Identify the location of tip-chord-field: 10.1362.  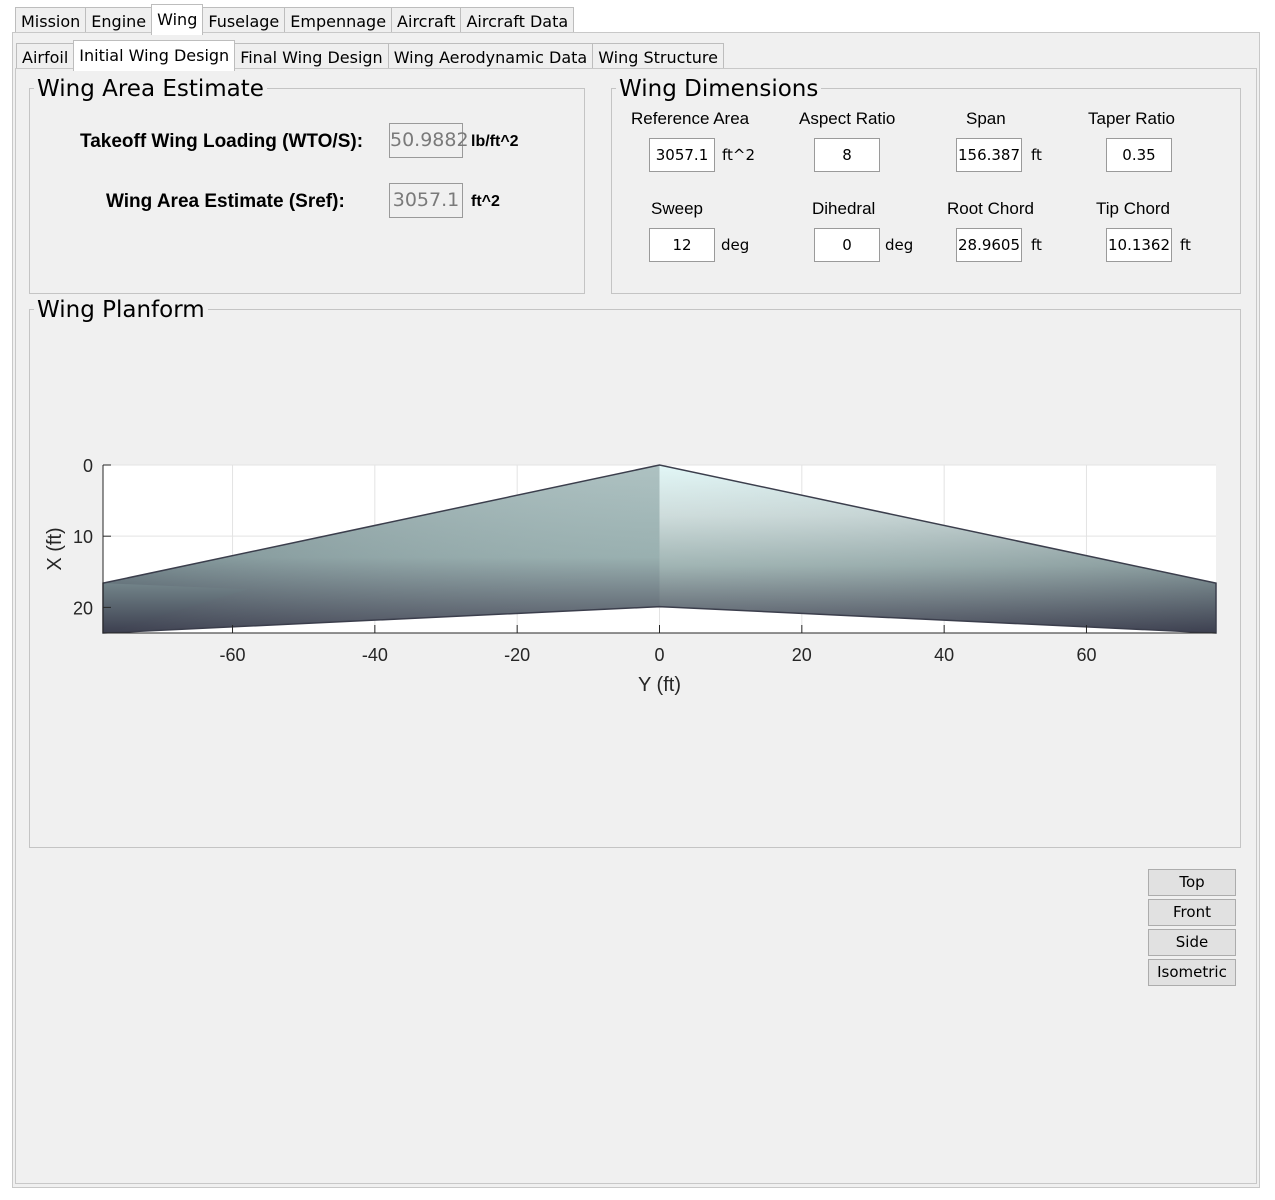
(1139, 245).